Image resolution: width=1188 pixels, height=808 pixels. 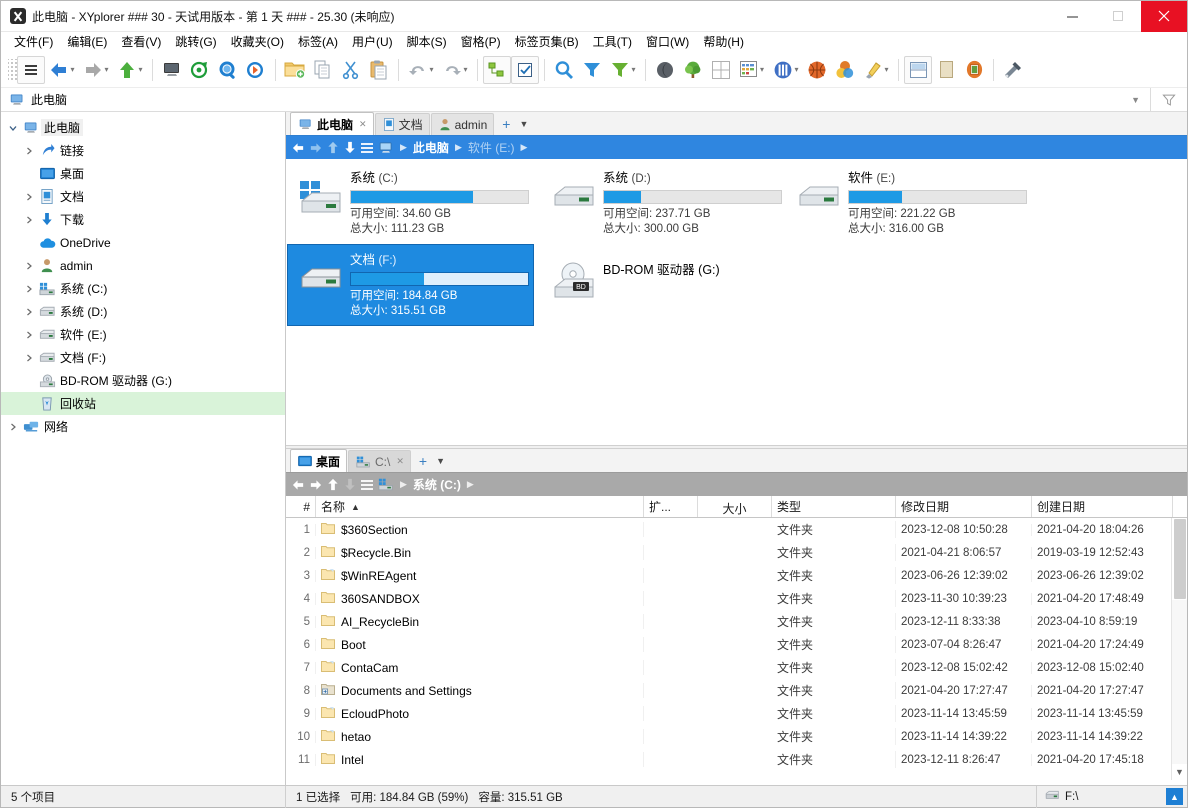 I want to click on search-button, so click(x=564, y=70).